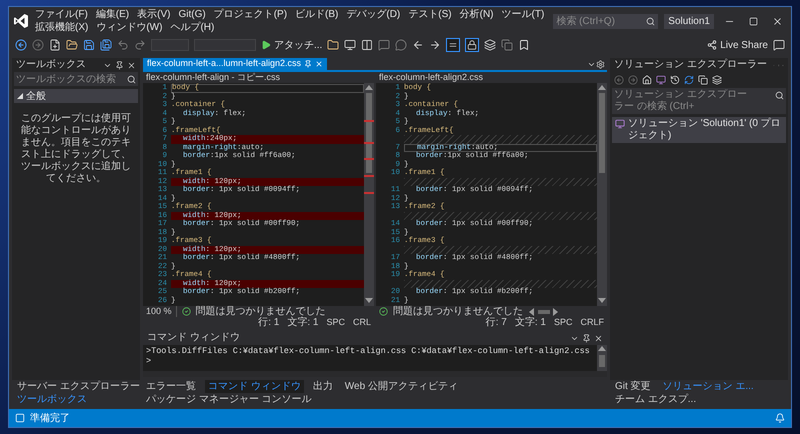 Image resolution: width=800 pixels, height=434 pixels. Describe the element at coordinates (605, 21) in the screenshot. I see `search-field: 検索 (Ctrl+Q)` at that location.